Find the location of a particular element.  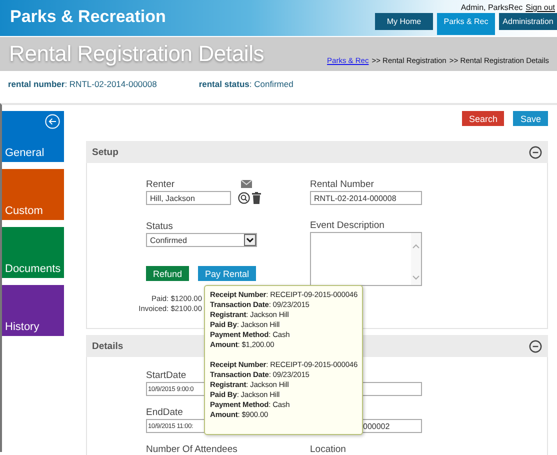

summary-field: rental status: Confirmed is located at coordinates (246, 90).